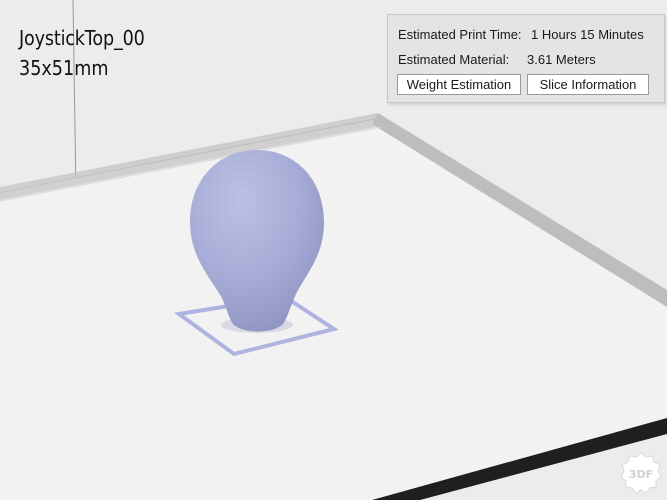 This screenshot has width=667, height=500. I want to click on weight-estimation-button: Weight Estimation, so click(459, 84).